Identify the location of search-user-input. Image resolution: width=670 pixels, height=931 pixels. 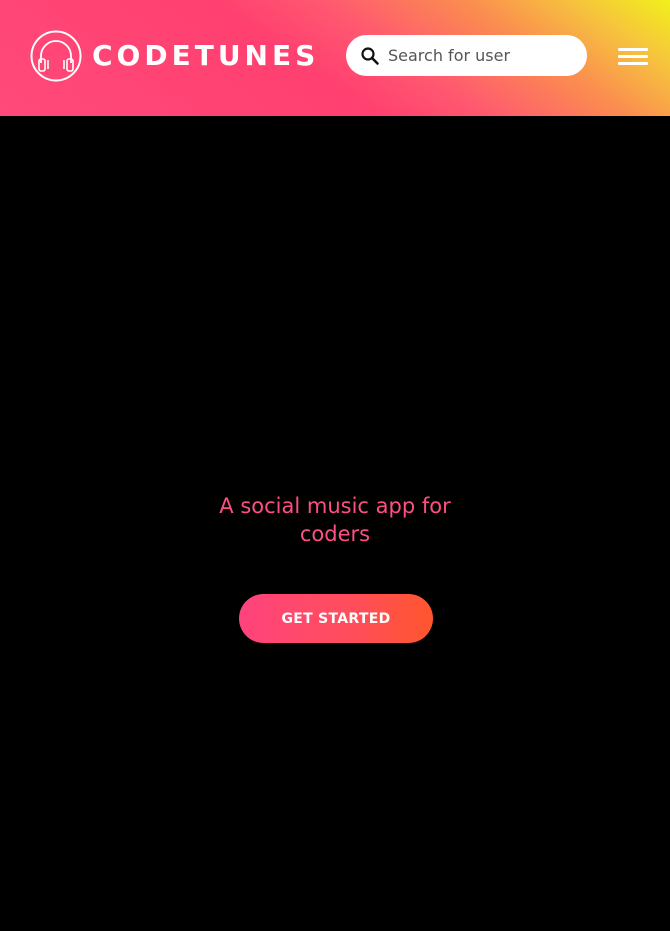
(478, 55).